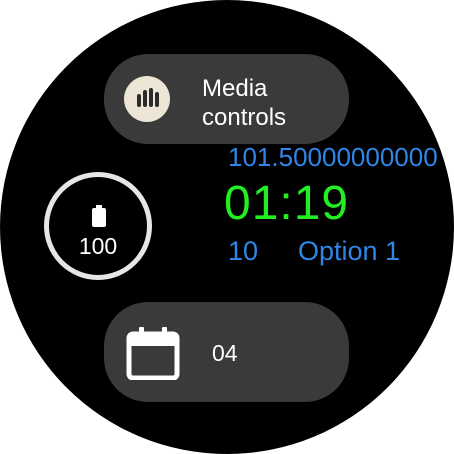 Image resolution: width=454 pixels, height=454 pixels. I want to click on calendar-complication: 04, so click(226, 352).